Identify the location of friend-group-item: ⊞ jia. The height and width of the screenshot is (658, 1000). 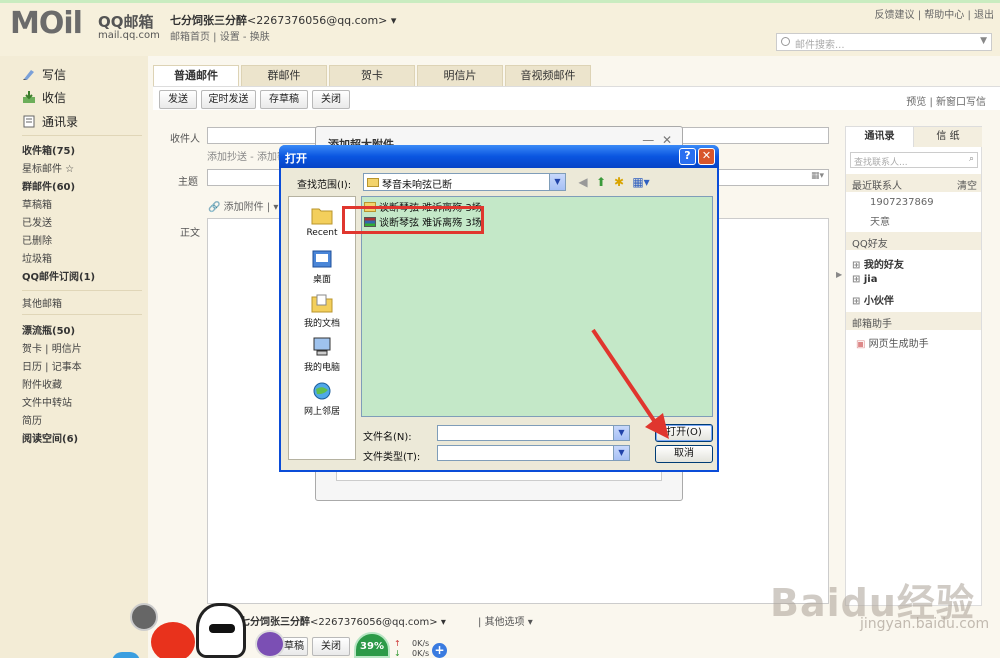
(864, 279).